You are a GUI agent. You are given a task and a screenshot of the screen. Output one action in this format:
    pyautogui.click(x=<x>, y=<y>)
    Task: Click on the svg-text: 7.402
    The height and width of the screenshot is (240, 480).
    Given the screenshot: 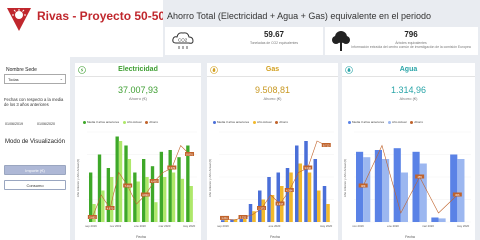 What is the action you would take?
    pyautogui.click(x=127, y=186)
    